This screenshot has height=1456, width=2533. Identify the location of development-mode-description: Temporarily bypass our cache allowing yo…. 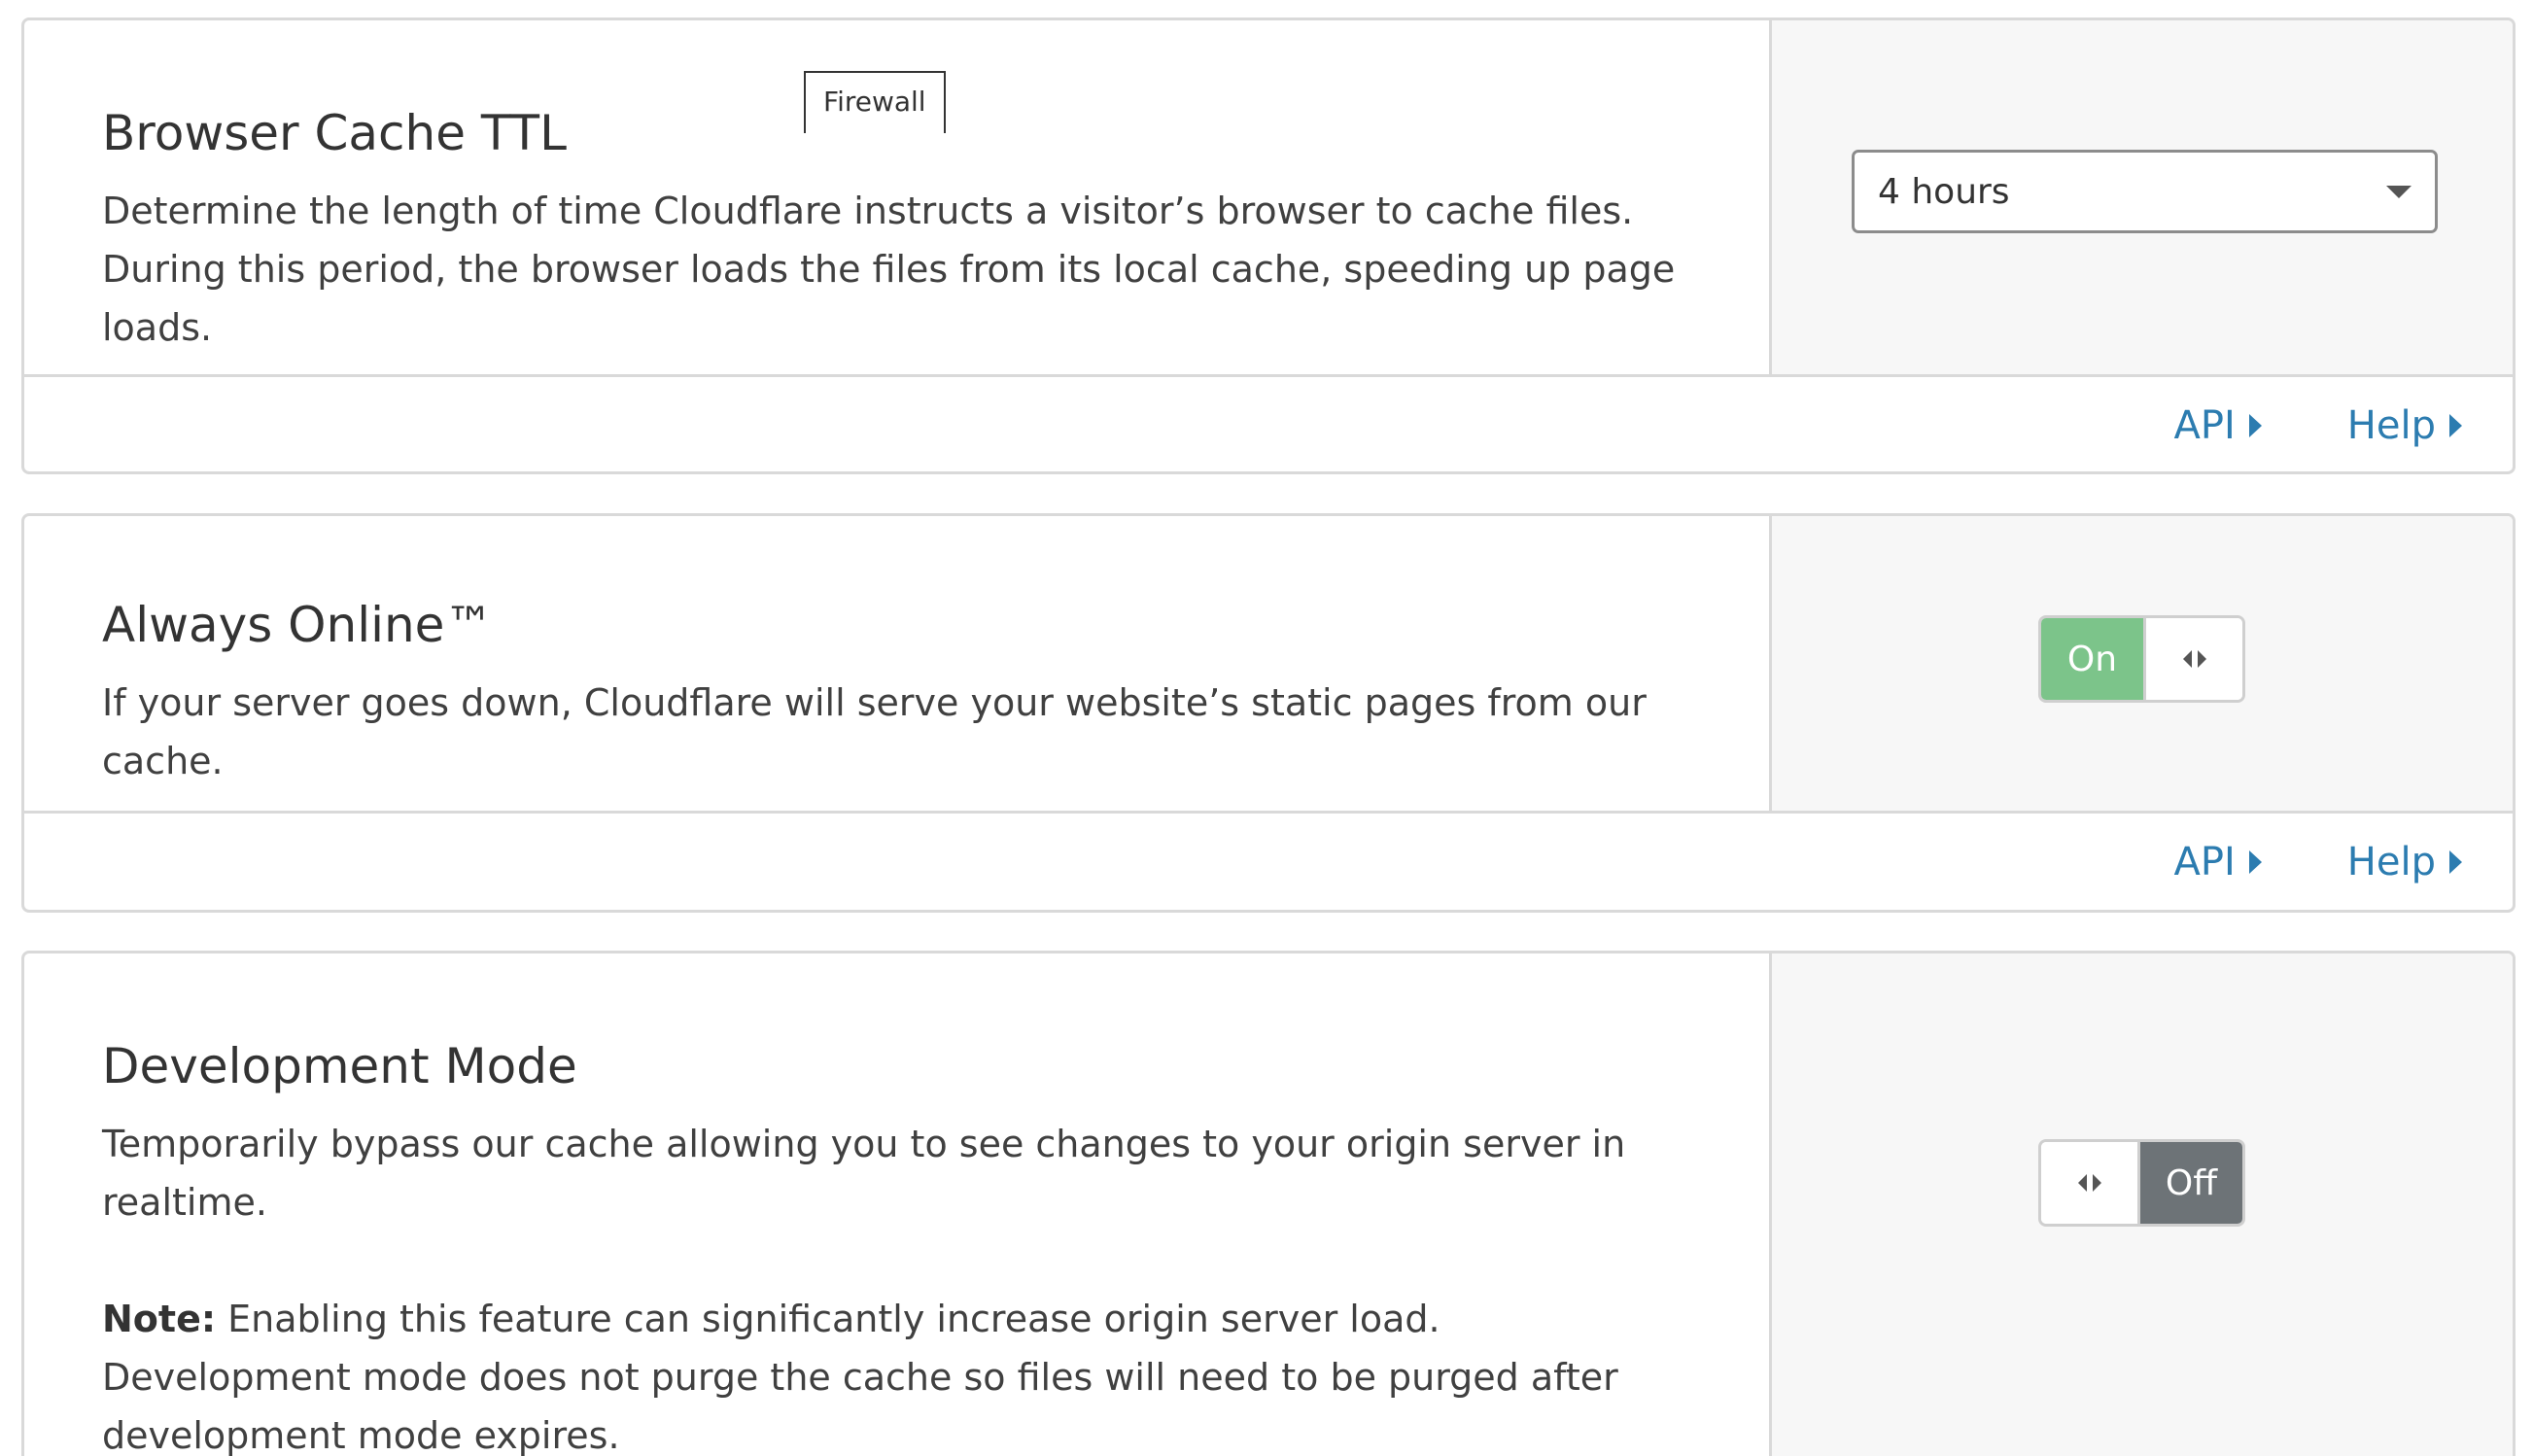
(864, 1173).